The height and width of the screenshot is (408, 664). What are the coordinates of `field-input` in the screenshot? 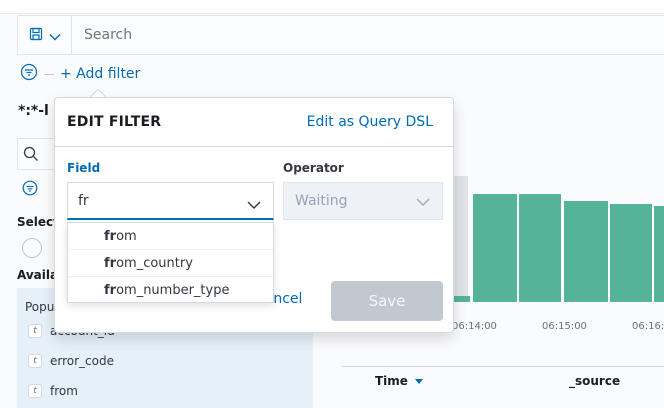 It's located at (158, 200).